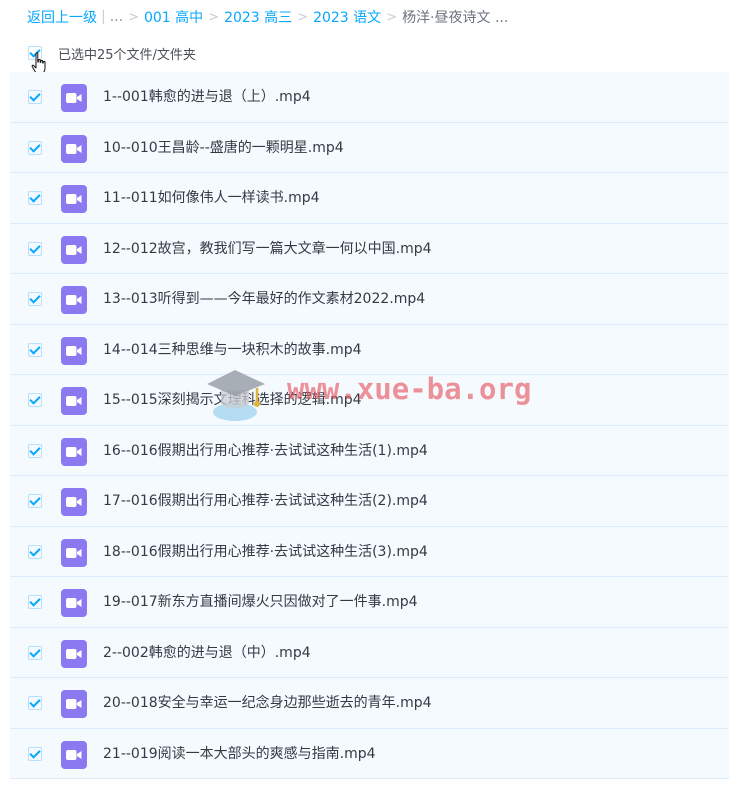 Image resolution: width=729 pixels, height=788 pixels. Describe the element at coordinates (127, 55) in the screenshot. I see `selection-count-label: 已选中25个文件/文件夹` at that location.